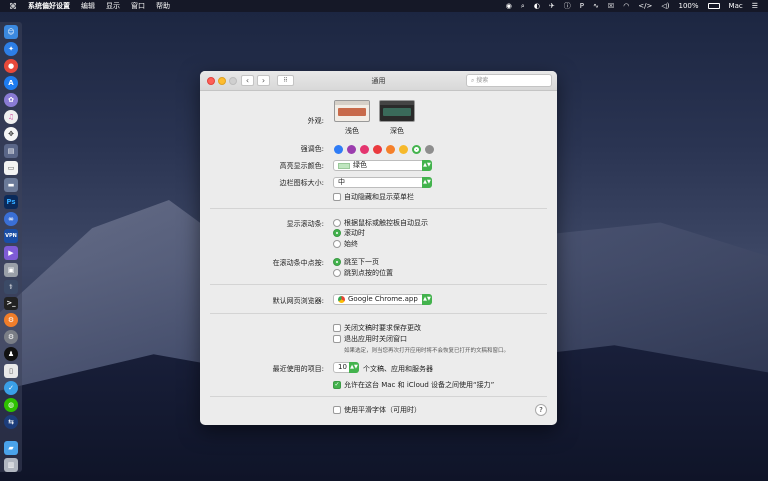 The height and width of the screenshot is (481, 768). Describe the element at coordinates (378, 81) in the screenshot. I see `title-bar: ‹ › ⠿ 通用 ⌕ 搜索` at that location.